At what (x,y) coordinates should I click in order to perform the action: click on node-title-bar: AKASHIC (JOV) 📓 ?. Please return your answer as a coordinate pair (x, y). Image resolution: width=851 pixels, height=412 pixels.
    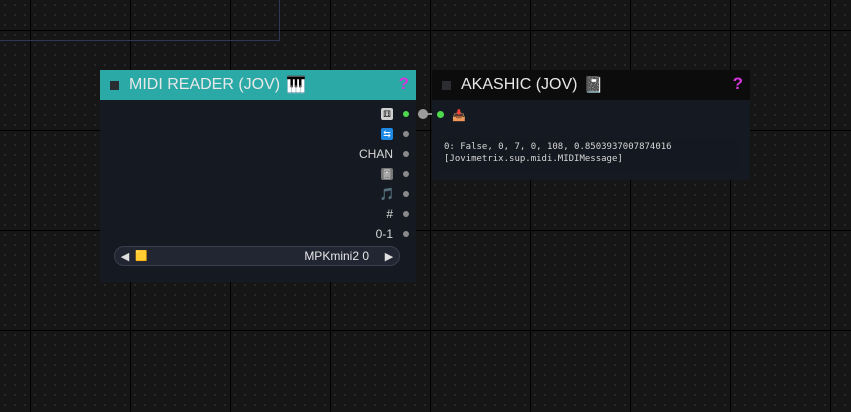
    Looking at the image, I should click on (591, 85).